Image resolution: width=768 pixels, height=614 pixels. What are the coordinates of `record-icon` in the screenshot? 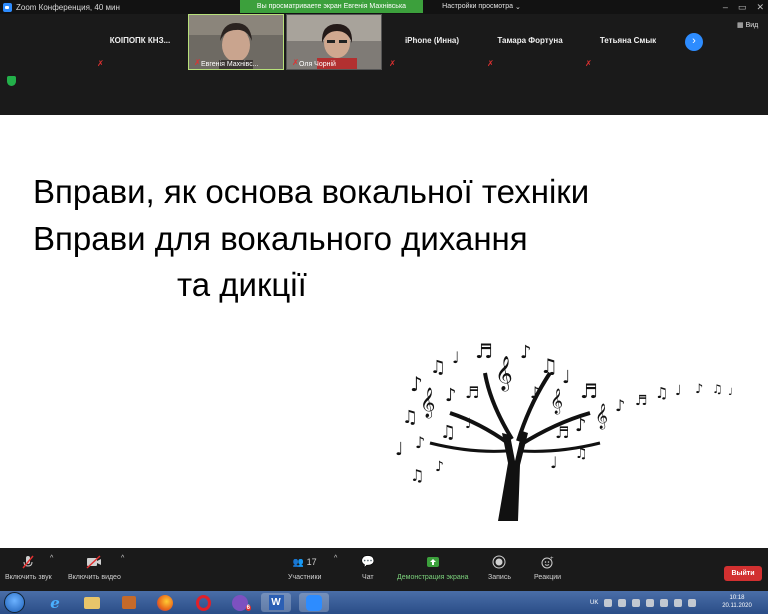 It's located at (499, 562).